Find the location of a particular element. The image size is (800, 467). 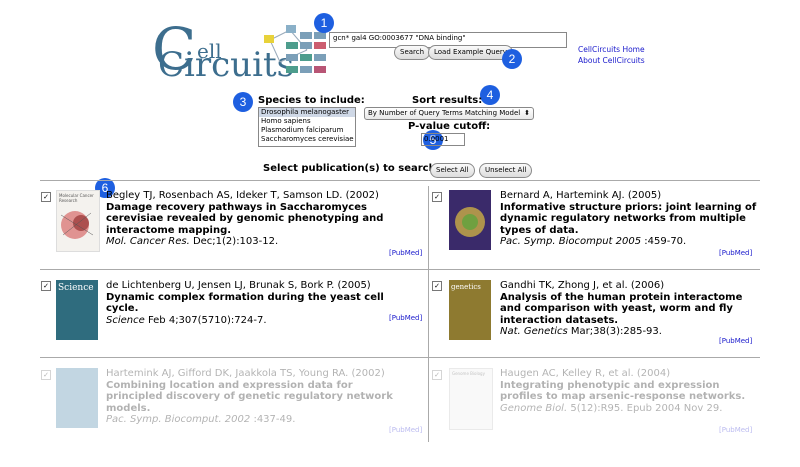

species-option: Plasmodium falciparum is located at coordinates (307, 130).